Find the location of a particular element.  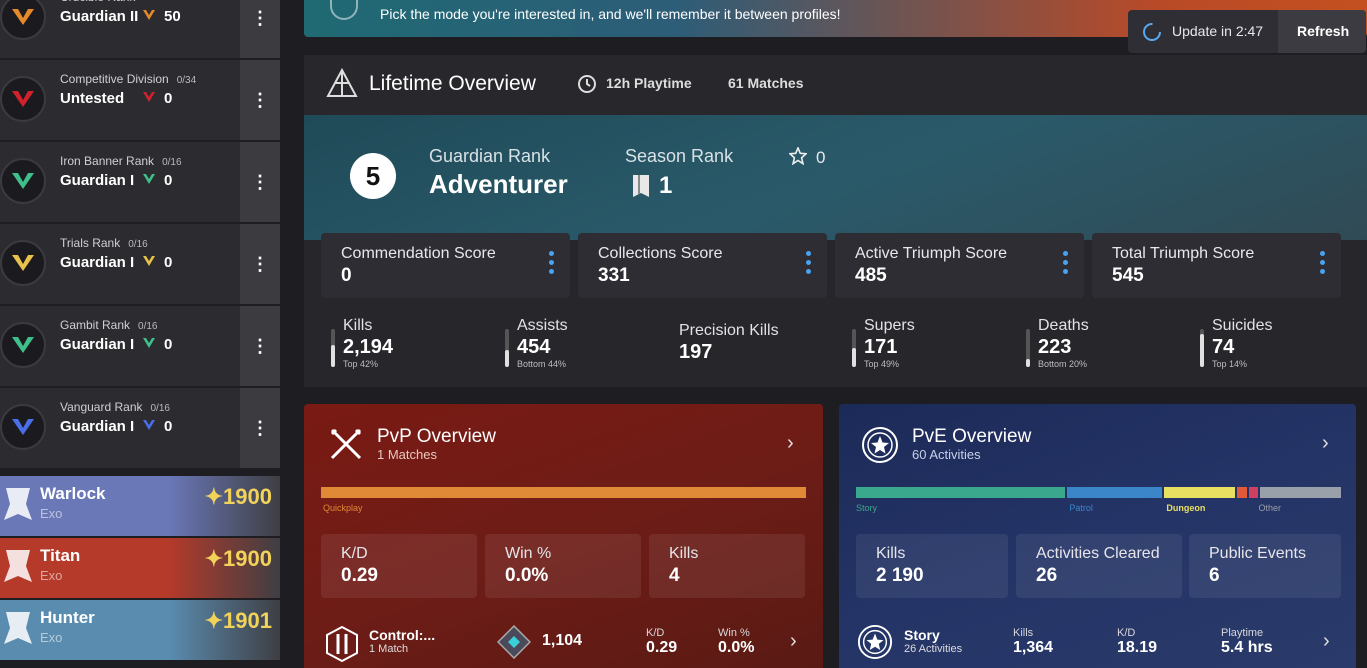

score-card: Total Triumph Score 545 is located at coordinates (1216, 265).